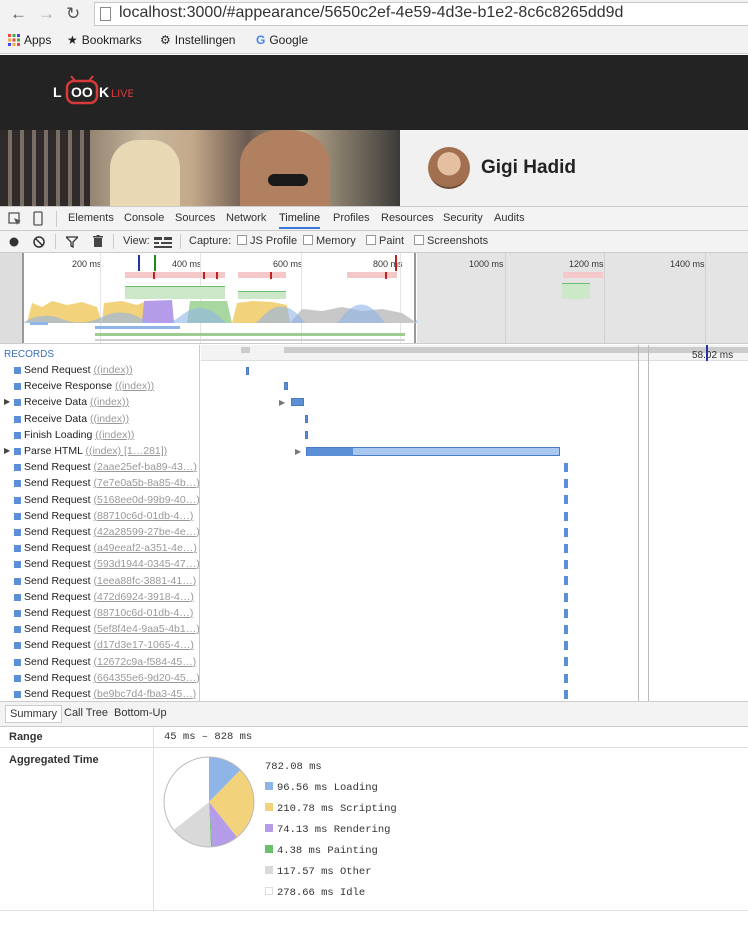 This screenshot has height=926, width=748. What do you see at coordinates (246, 218) in the screenshot?
I see `tab-network: Network` at bounding box center [246, 218].